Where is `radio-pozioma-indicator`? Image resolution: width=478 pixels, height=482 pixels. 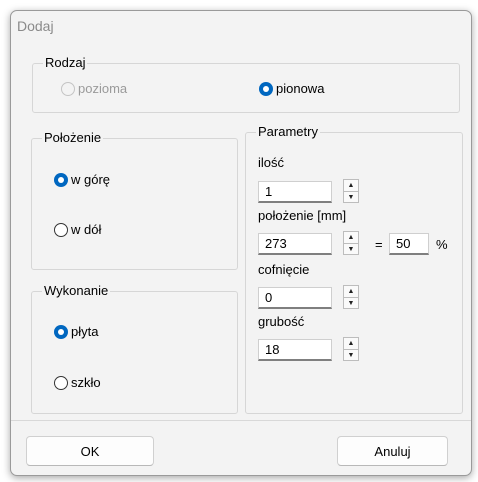
radio-pozioma-indicator is located at coordinates (68, 88).